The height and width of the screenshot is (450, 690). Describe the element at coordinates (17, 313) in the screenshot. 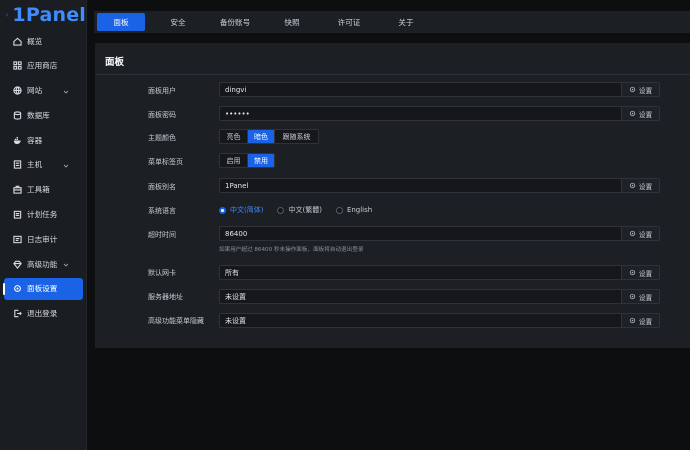

I see `logout-icon` at that location.